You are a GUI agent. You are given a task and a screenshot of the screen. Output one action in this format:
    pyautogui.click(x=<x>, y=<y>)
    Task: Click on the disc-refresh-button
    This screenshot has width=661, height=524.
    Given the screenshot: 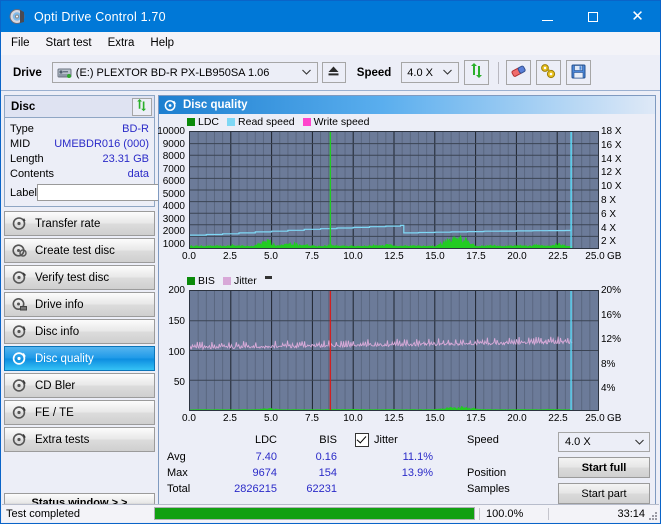 What is the action you would take?
    pyautogui.click(x=142, y=106)
    